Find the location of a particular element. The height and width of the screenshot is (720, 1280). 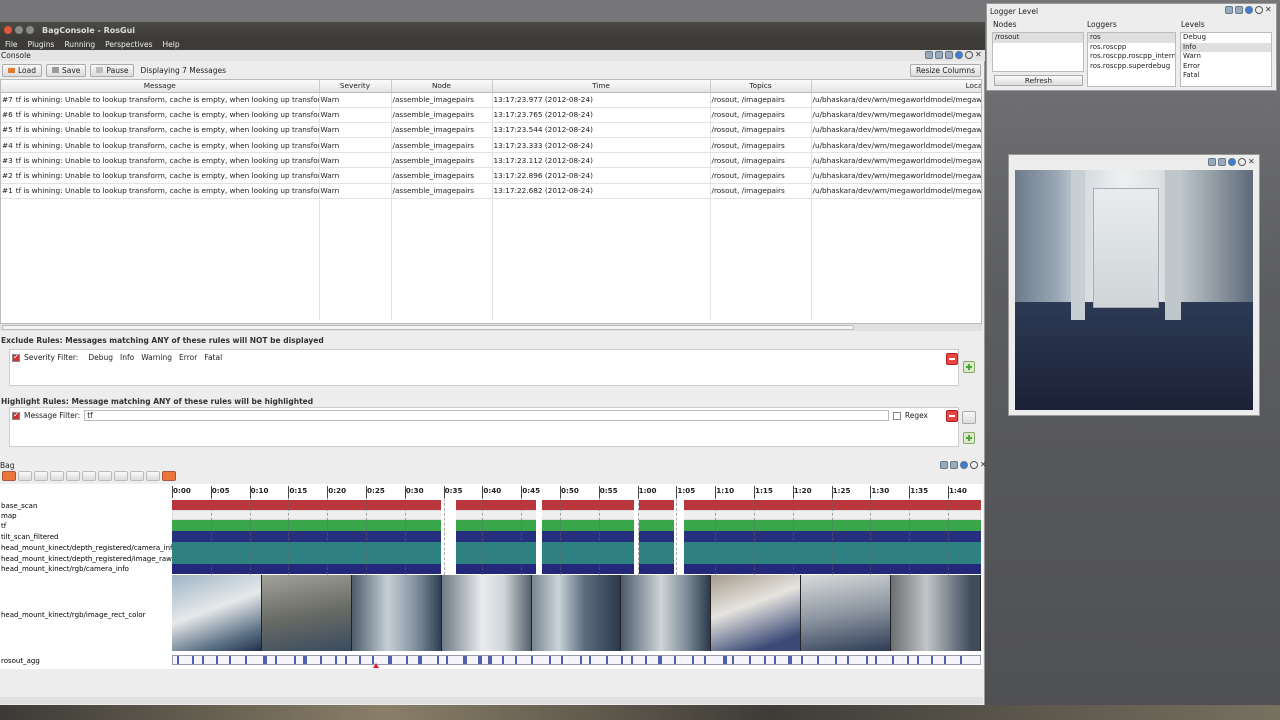

remove-highlight-rule-button is located at coordinates (952, 416).